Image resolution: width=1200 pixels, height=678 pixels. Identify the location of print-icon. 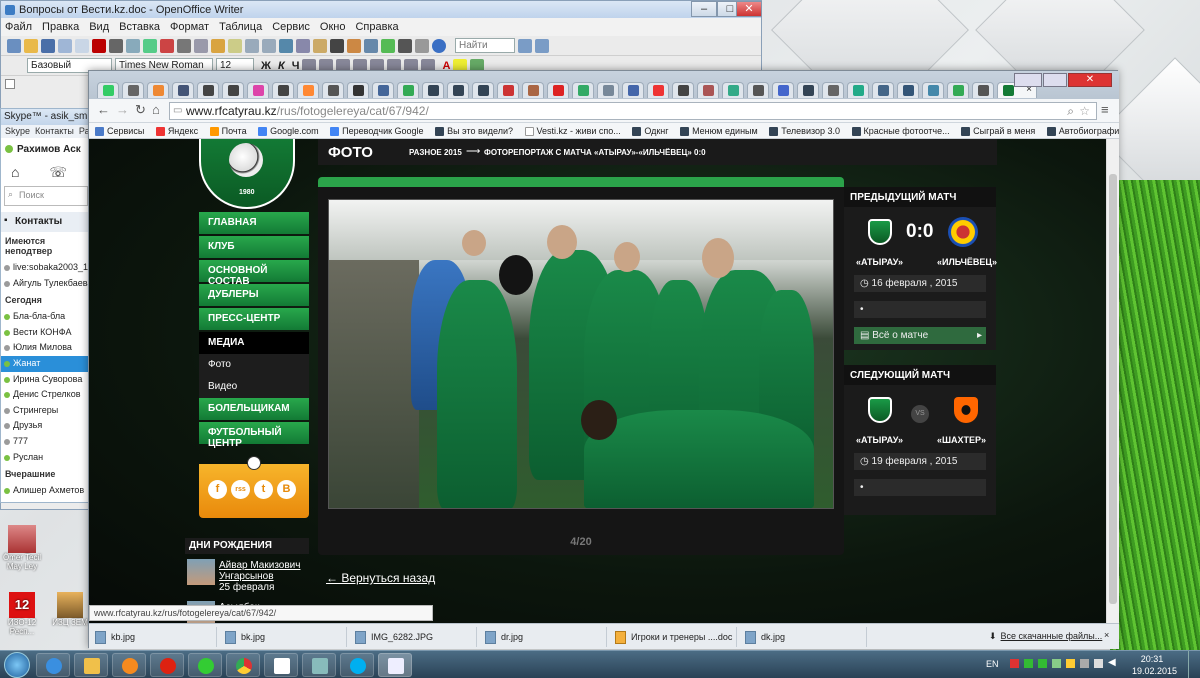
(116, 45).